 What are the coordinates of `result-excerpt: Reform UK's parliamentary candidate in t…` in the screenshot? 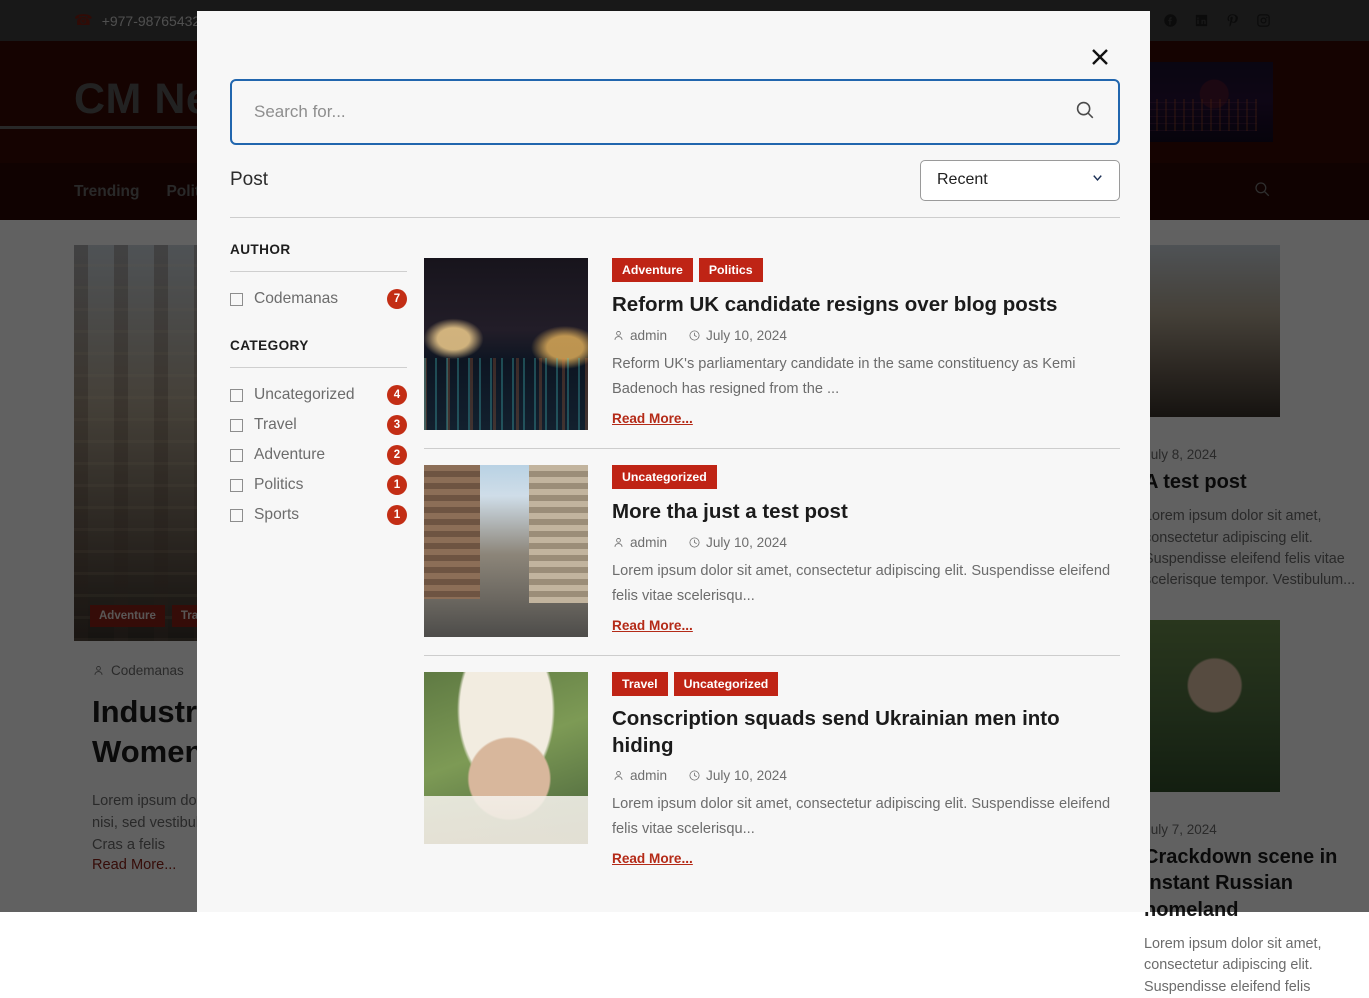 It's located at (844, 376).